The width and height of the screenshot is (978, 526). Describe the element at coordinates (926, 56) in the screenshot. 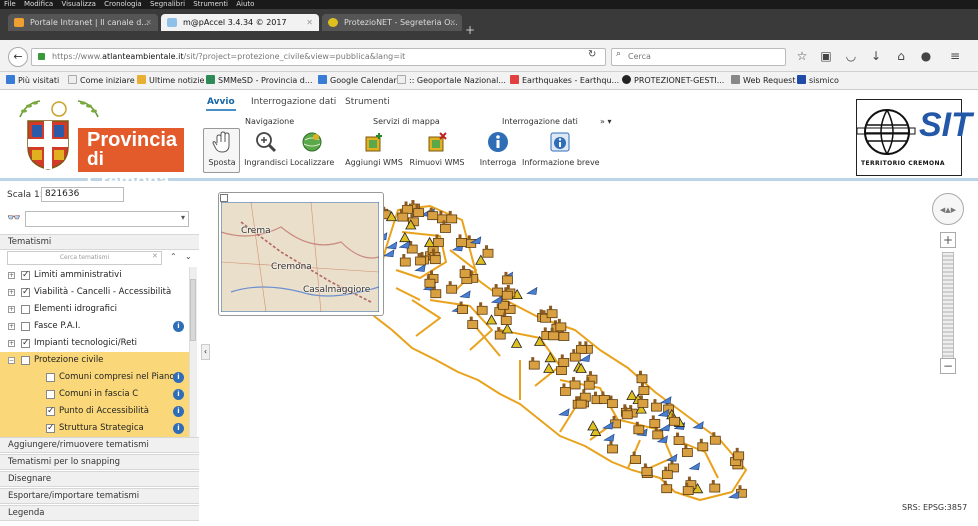

I see `chat-icon: ●` at that location.